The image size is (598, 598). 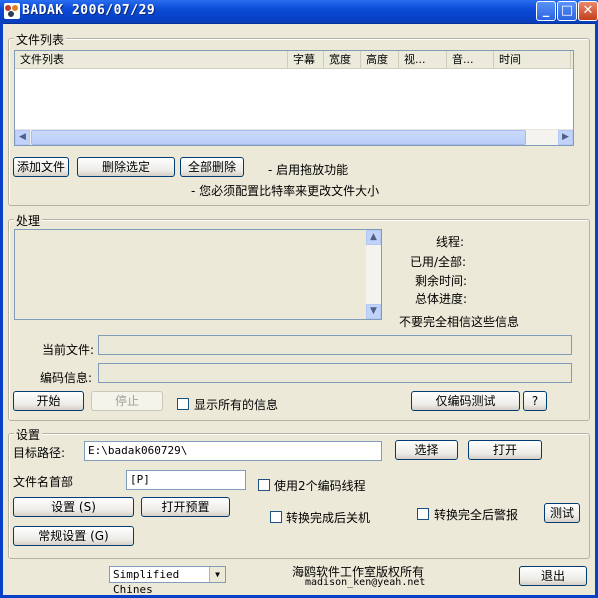 What do you see at coordinates (532, 59) in the screenshot?
I see `column-header-time: 时间` at bounding box center [532, 59].